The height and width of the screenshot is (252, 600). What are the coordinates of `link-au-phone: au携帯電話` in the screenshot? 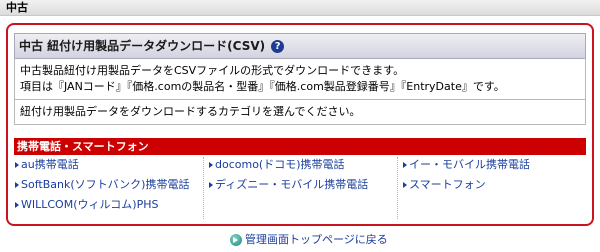 It's located at (47, 165).